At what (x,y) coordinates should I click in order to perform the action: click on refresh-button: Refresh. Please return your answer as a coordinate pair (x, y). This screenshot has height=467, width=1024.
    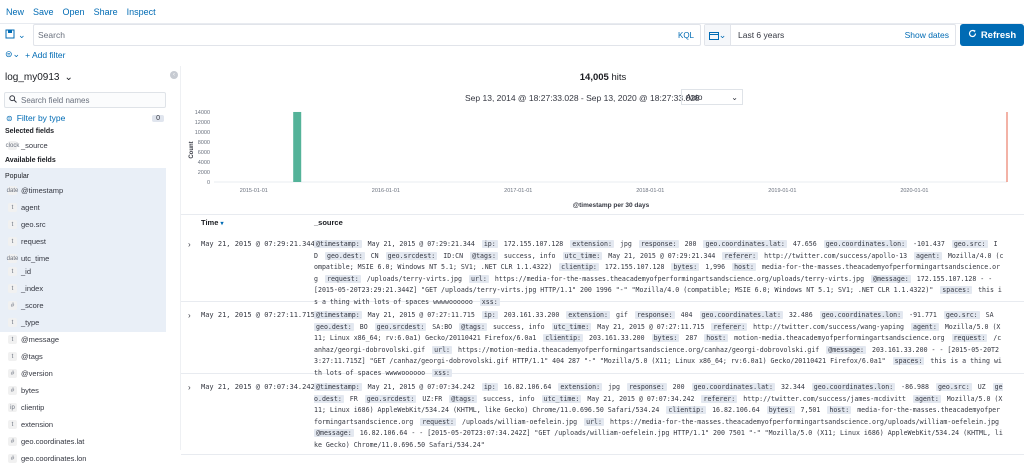
    Looking at the image, I should click on (992, 35).